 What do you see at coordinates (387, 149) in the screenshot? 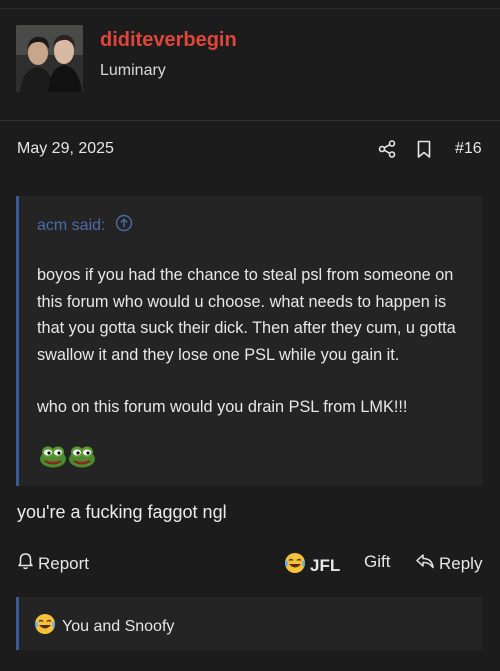
I see `share-icon` at bounding box center [387, 149].